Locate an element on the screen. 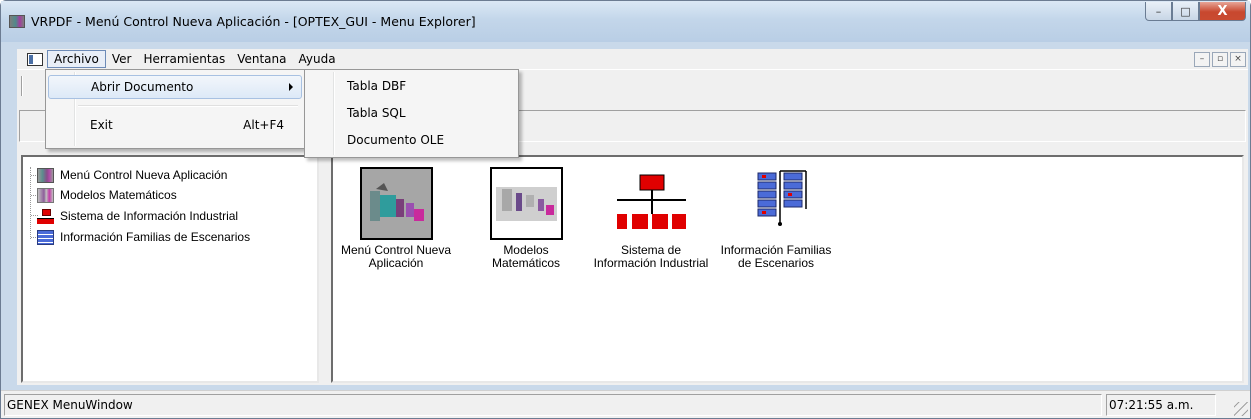 This screenshot has height=419, width=1251. abrir-documento-submenu: Tabla DBF Tabla SQL Documento OLE is located at coordinates (411, 113).